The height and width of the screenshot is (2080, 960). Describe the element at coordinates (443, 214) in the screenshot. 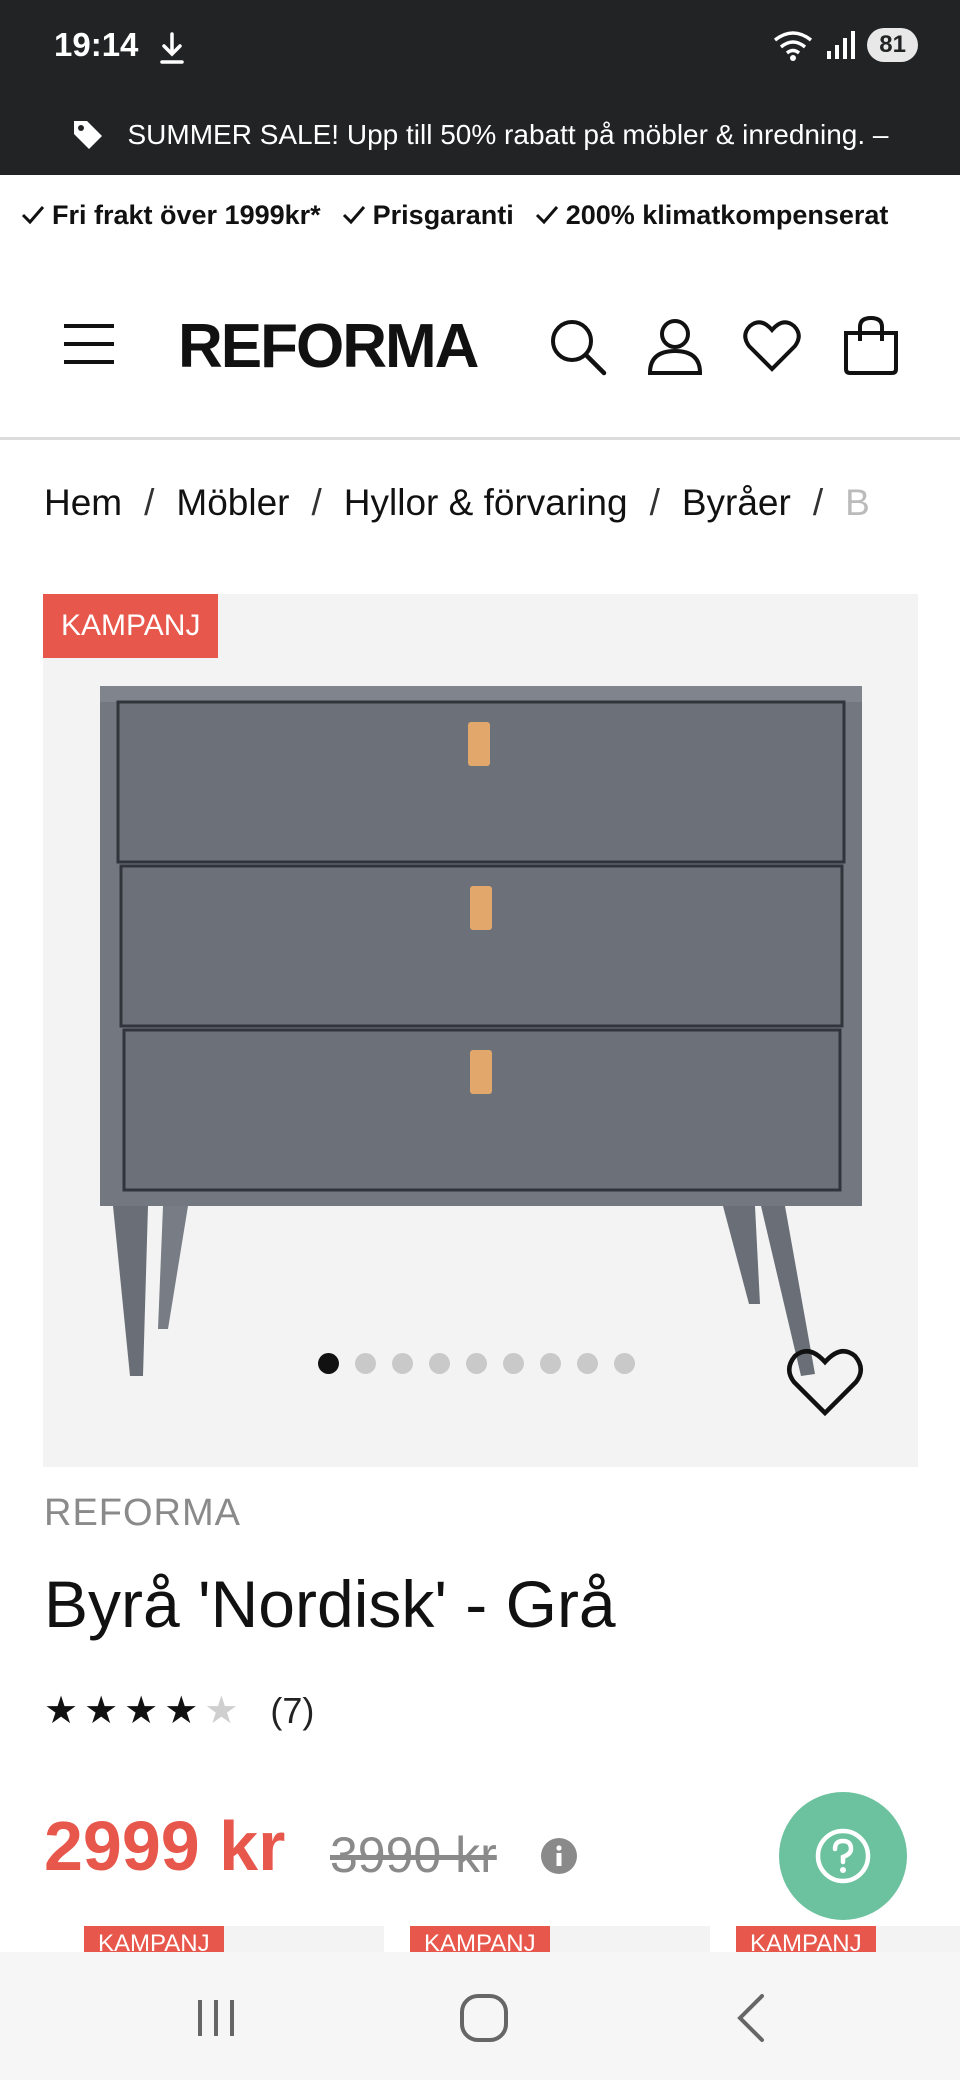

I see `usp-label: Prisgaranti` at that location.